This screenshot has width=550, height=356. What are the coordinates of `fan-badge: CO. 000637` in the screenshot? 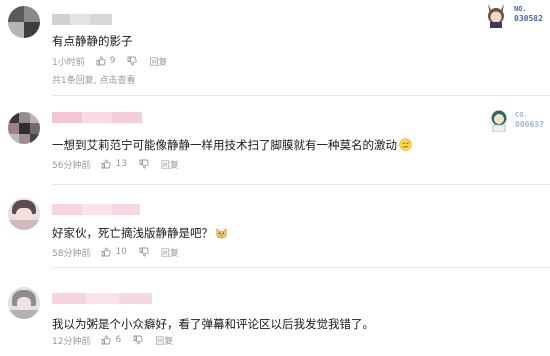 It's located at (518, 120).